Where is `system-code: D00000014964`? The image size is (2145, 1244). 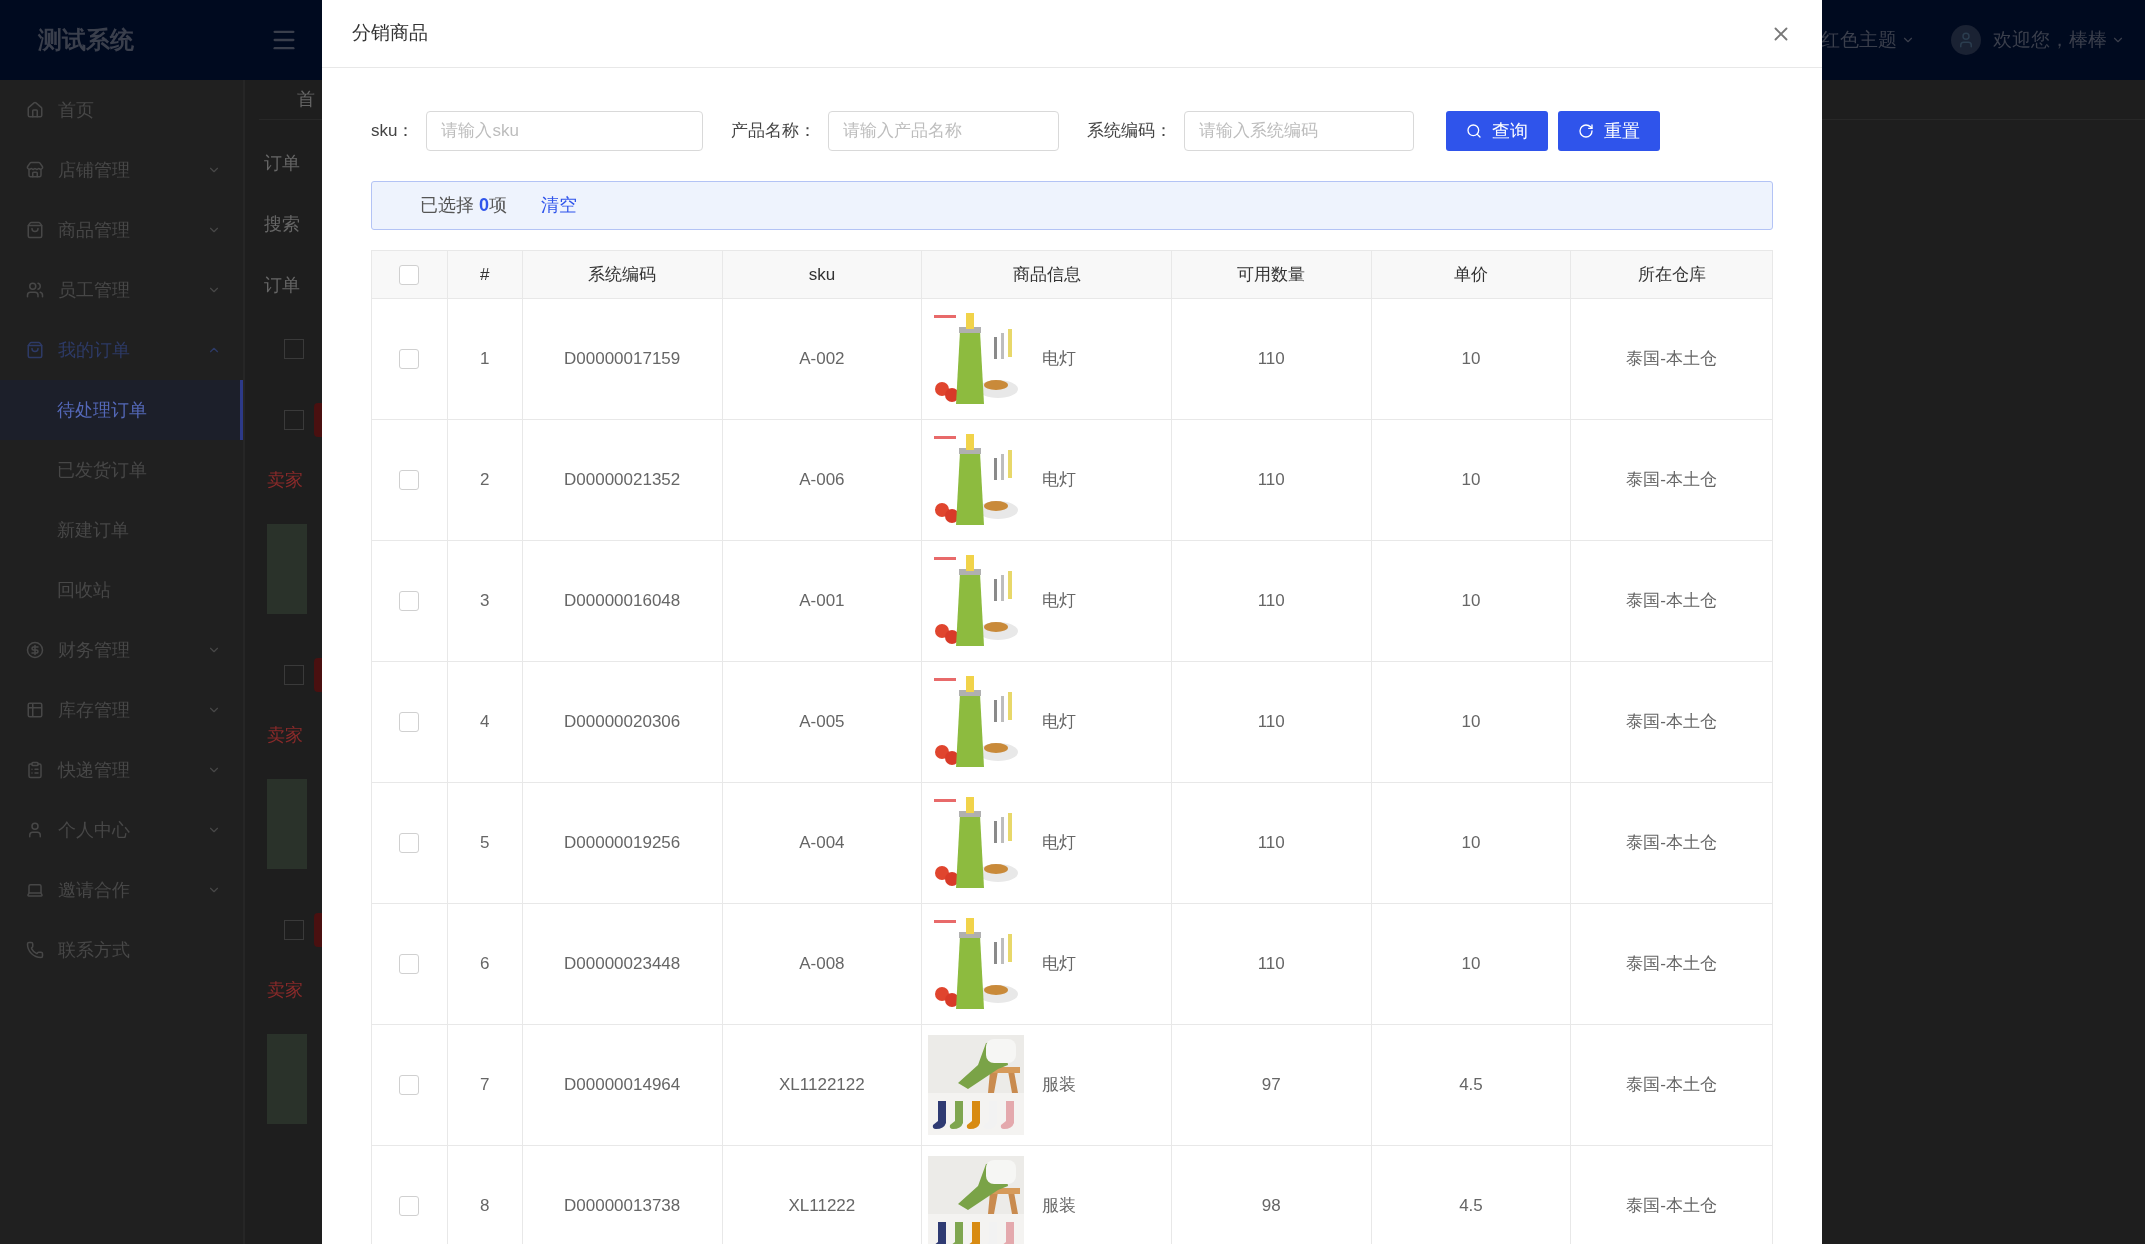 system-code: D00000014964 is located at coordinates (622, 1085).